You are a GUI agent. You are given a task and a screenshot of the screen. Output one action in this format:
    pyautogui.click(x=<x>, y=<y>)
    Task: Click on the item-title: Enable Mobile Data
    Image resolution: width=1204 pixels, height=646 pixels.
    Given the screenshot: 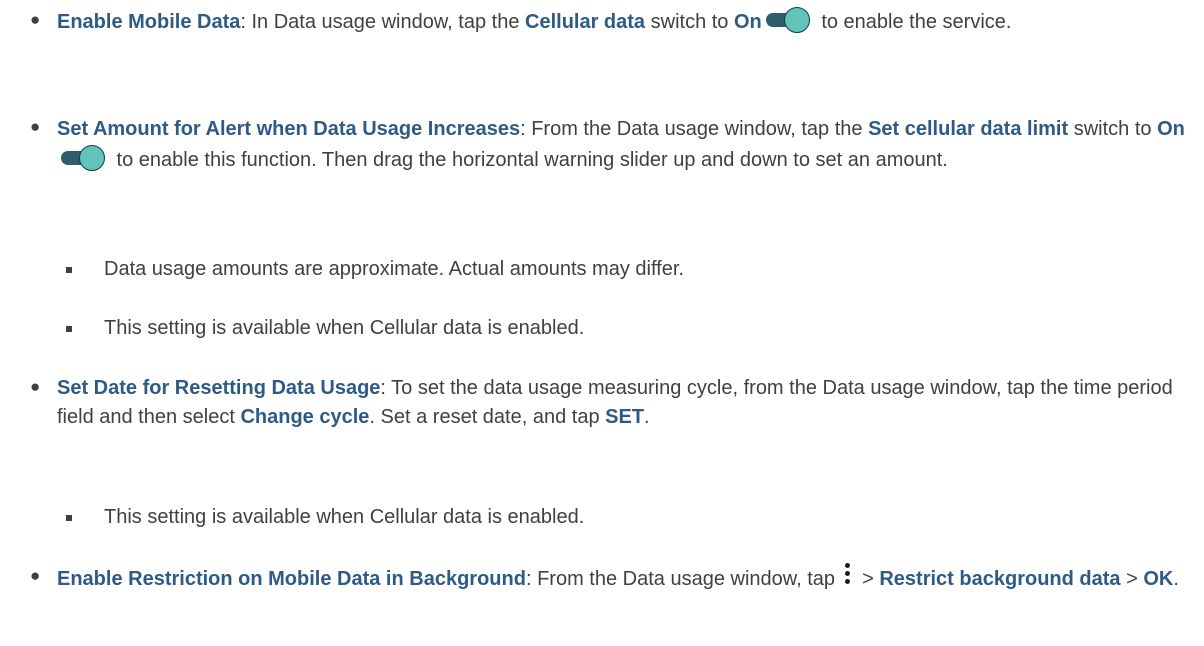 What is the action you would take?
    pyautogui.click(x=149, y=22)
    